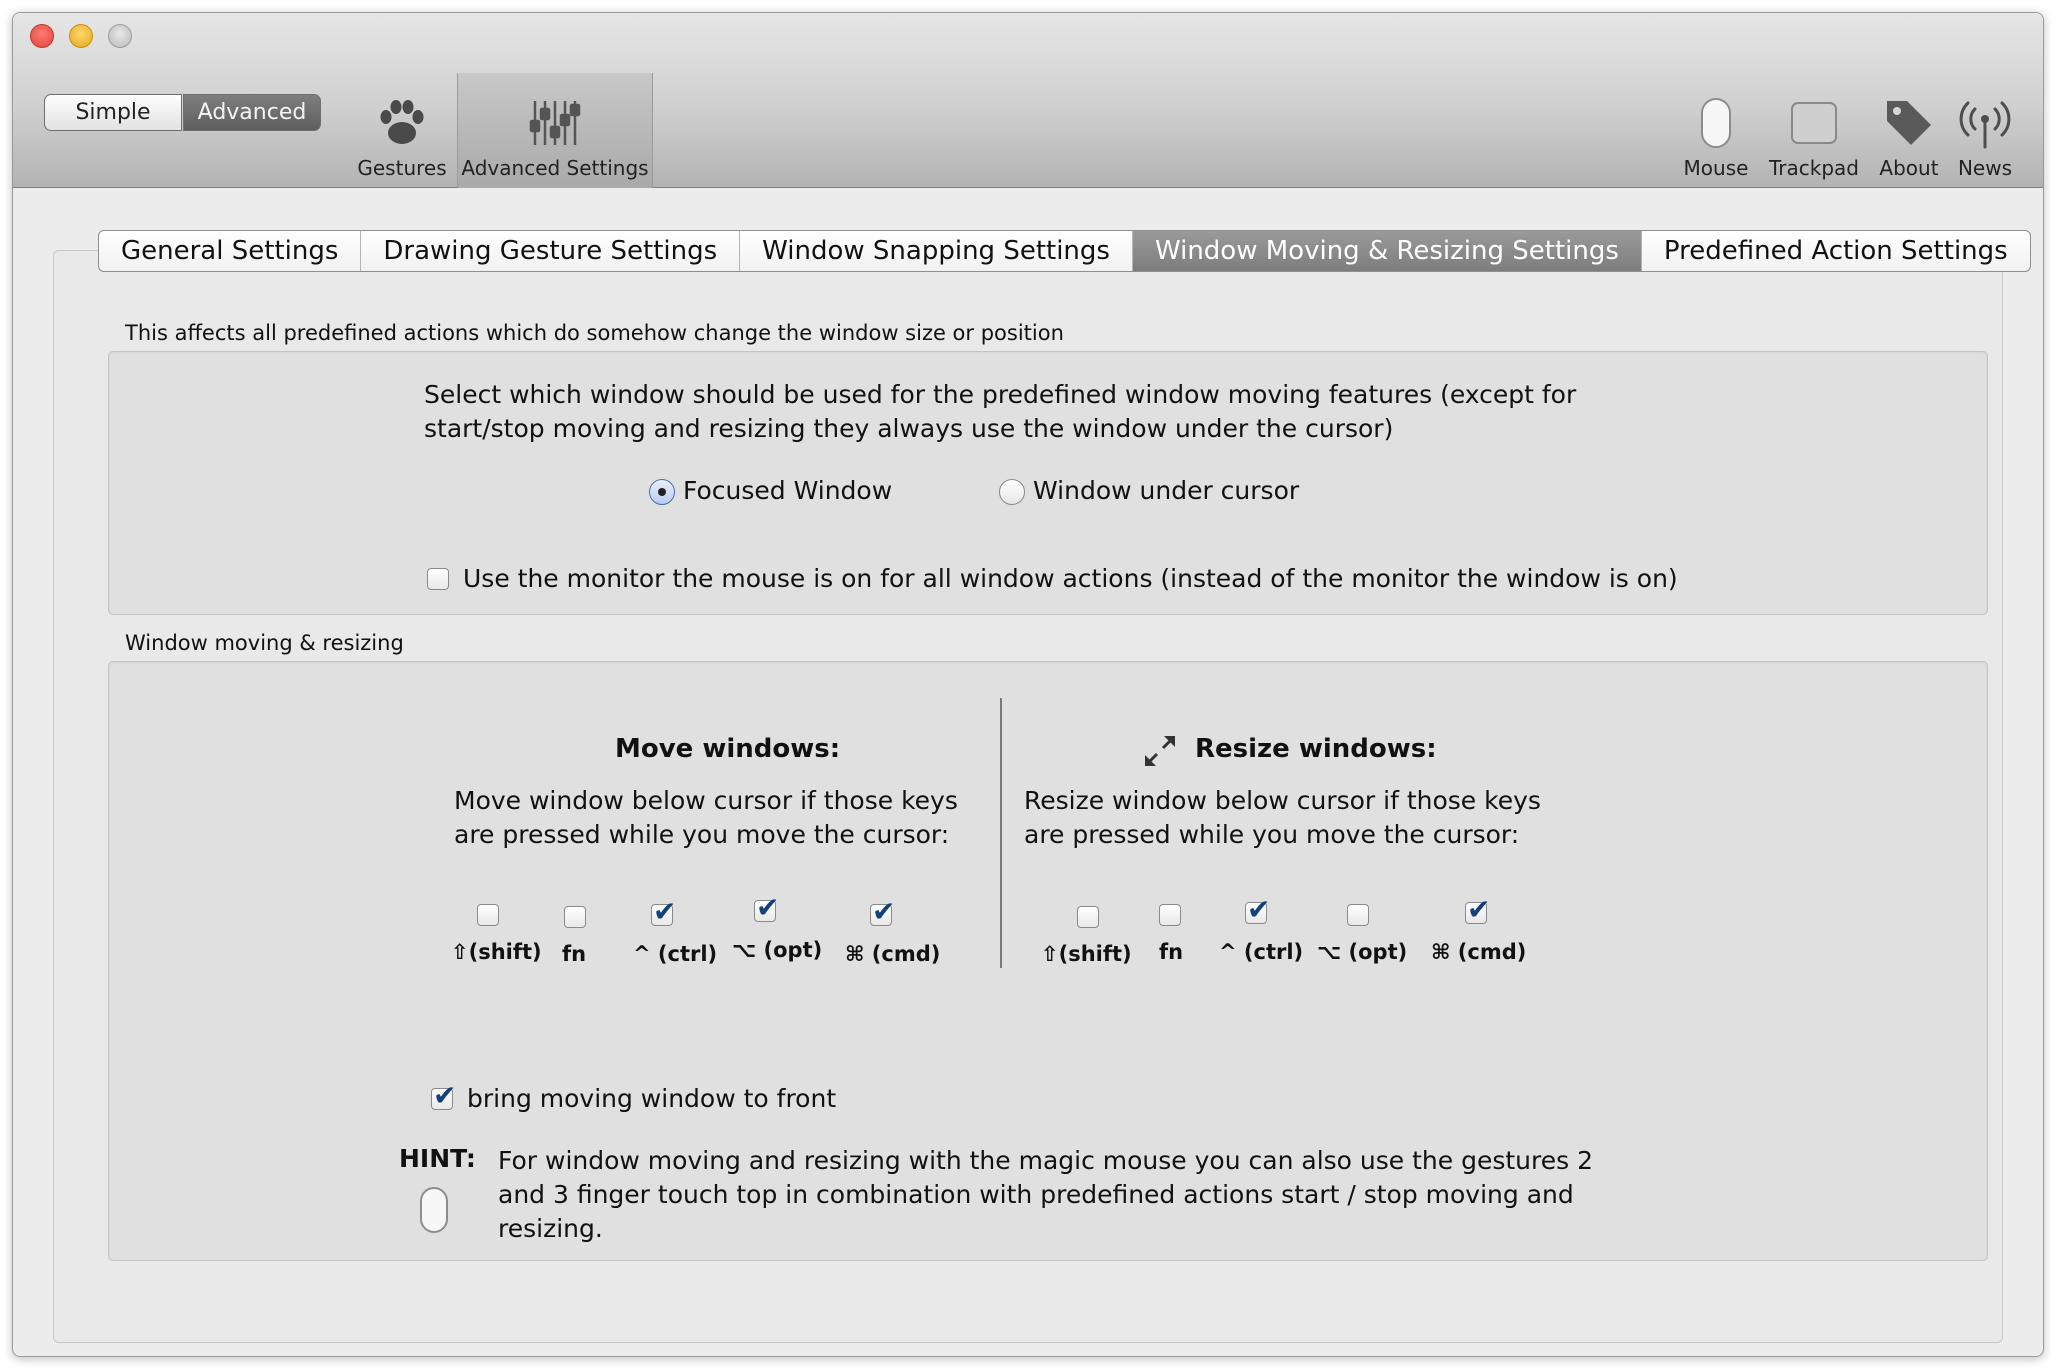  Describe the element at coordinates (1985, 168) in the screenshot. I see `toolbar-item-label: News` at that location.